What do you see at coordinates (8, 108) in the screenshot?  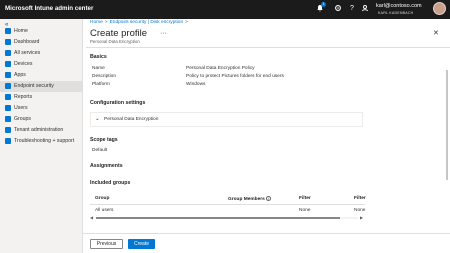 I see `users-icon` at bounding box center [8, 108].